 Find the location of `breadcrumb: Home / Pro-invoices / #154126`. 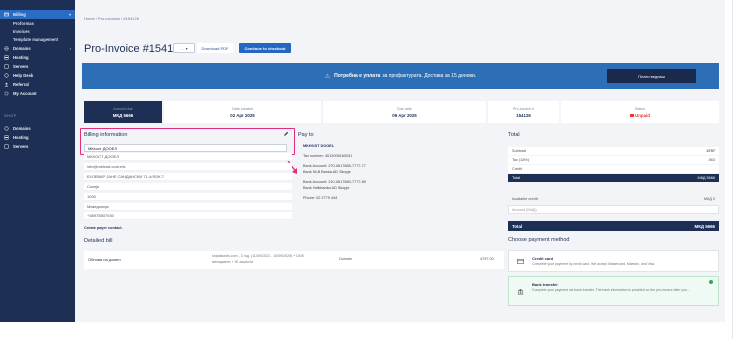

breadcrumb: Home / Pro-invoices / #154126 is located at coordinates (111, 18).